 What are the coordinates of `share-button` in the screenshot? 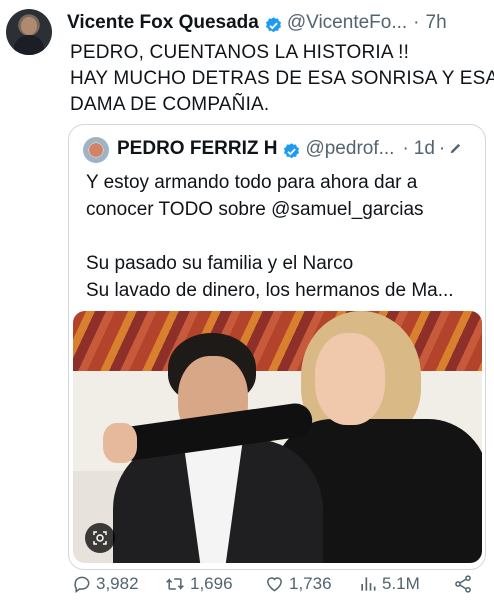 It's located at (465, 584).